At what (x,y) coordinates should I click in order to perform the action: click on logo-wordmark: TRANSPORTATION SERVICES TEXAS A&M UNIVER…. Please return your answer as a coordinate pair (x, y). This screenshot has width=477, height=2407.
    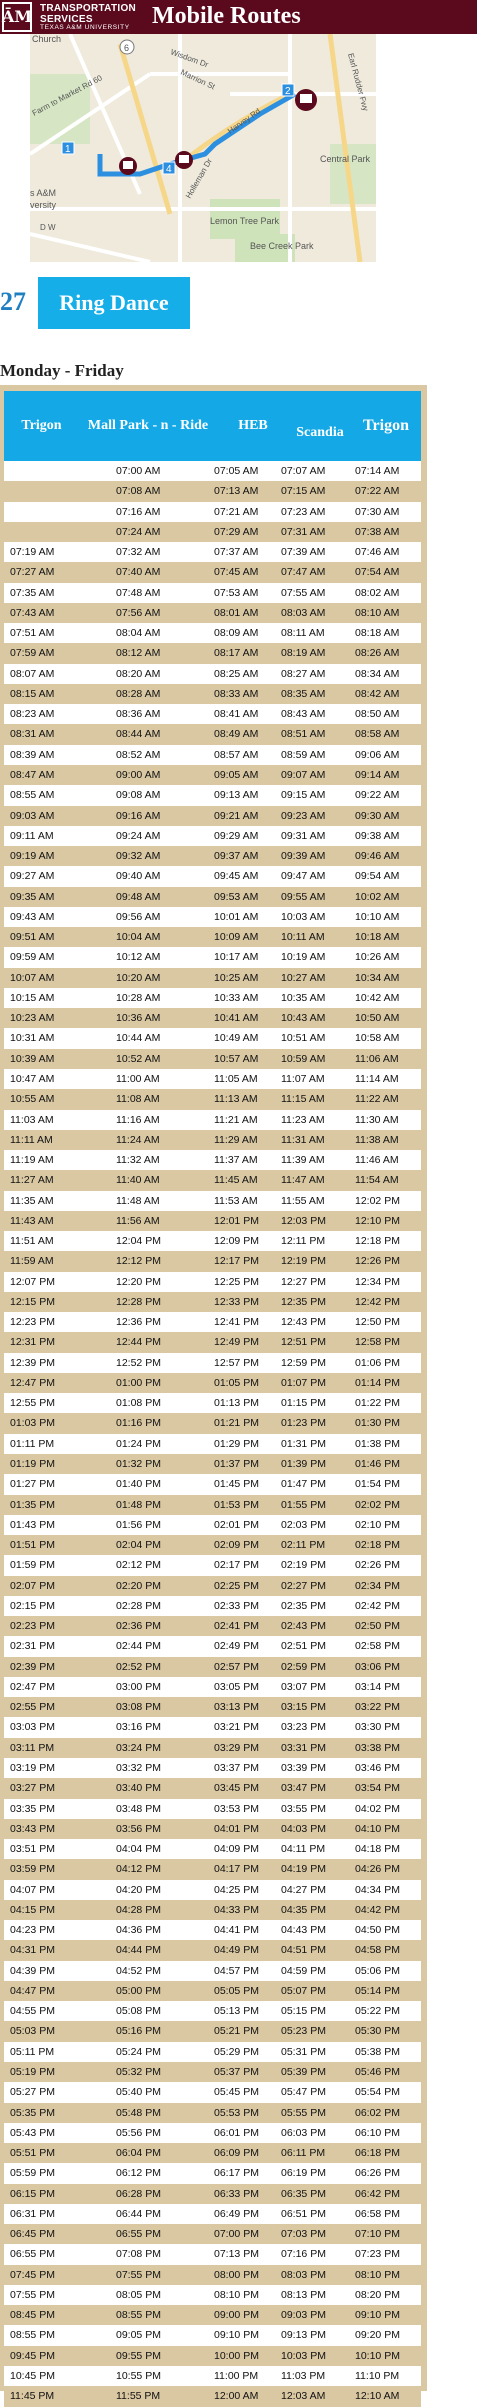
    Looking at the image, I should click on (88, 17).